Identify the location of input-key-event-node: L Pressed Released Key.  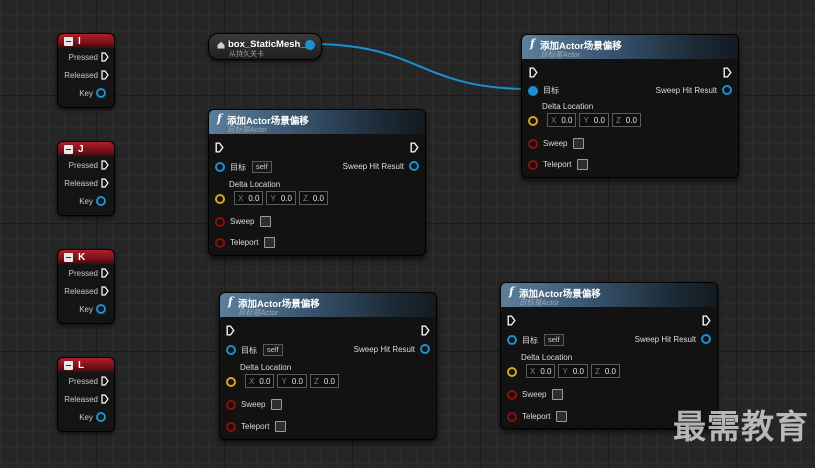
(86, 394).